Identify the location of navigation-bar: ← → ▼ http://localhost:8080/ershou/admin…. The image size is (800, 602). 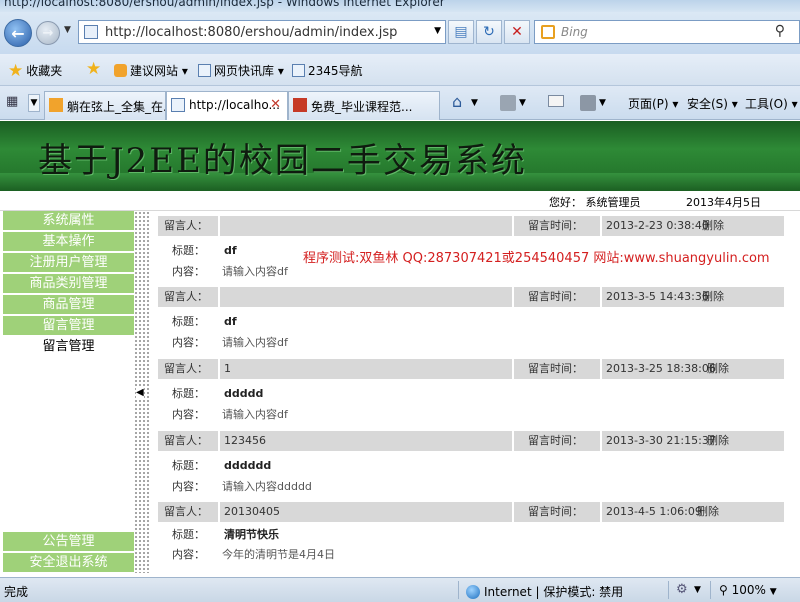
(400, 33).